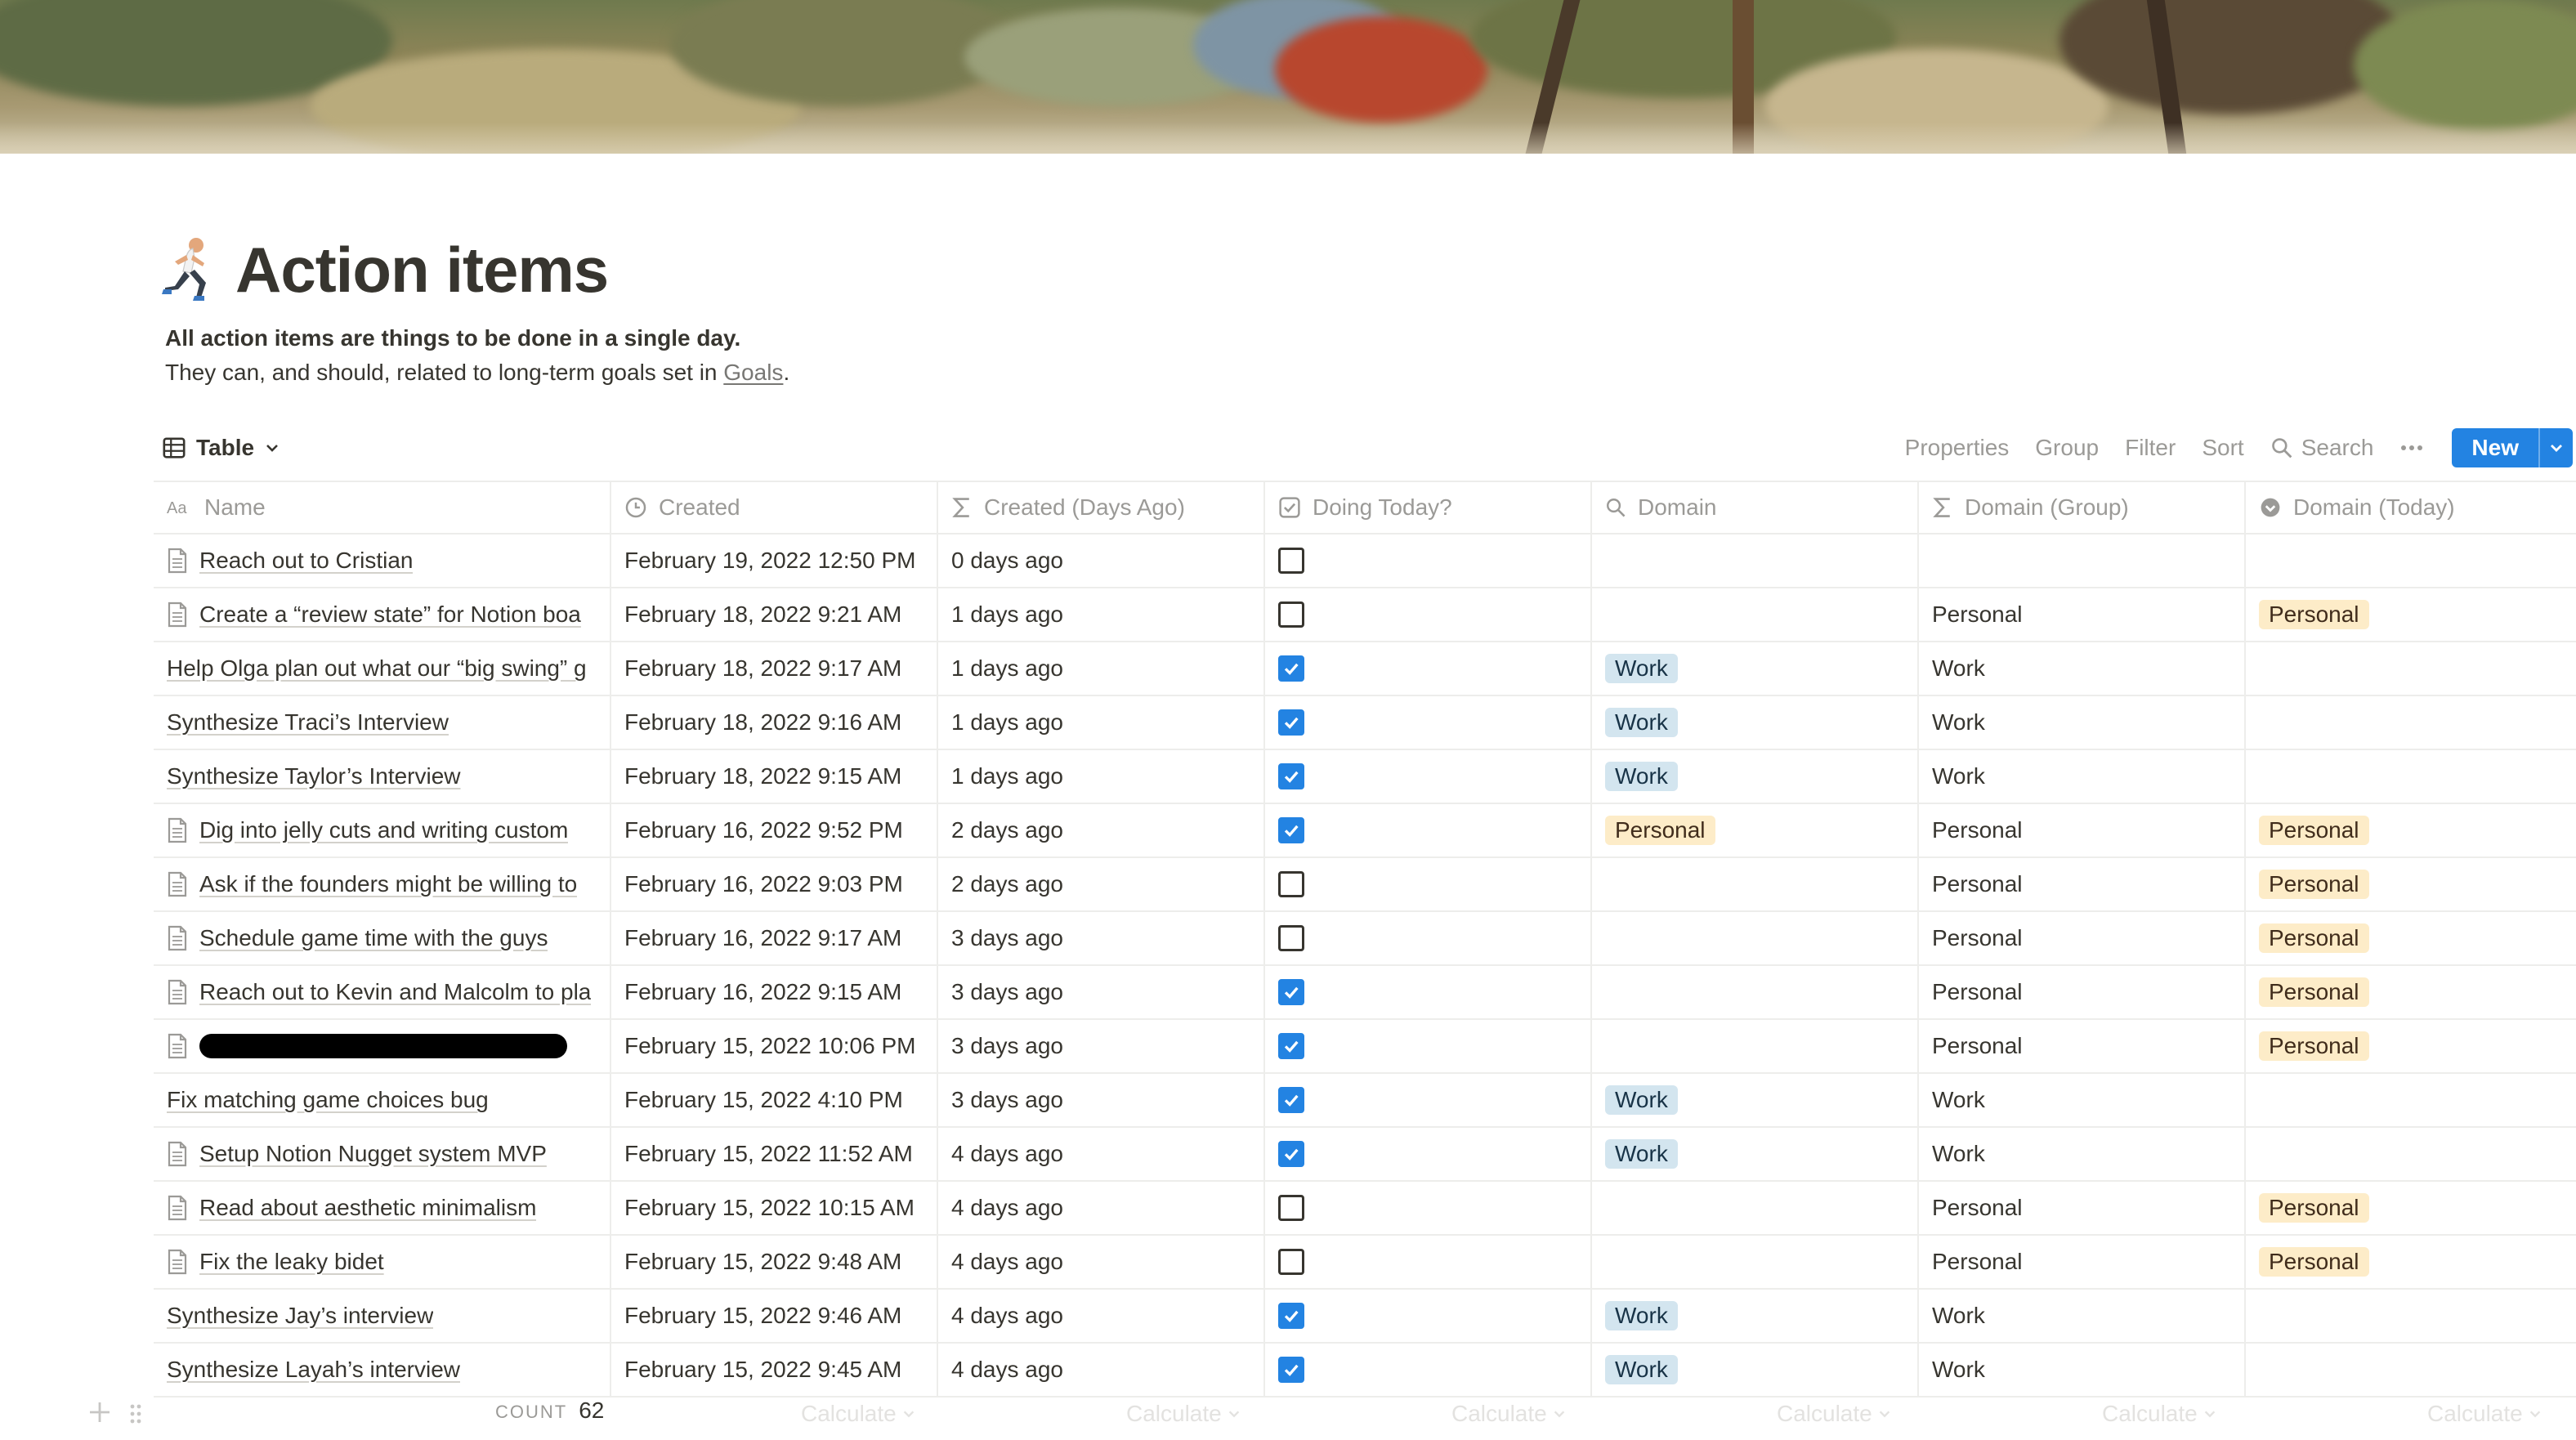 The image size is (2576, 1440). I want to click on cell-name: Reach out to Kevin and Malcolm to pla, so click(382, 992).